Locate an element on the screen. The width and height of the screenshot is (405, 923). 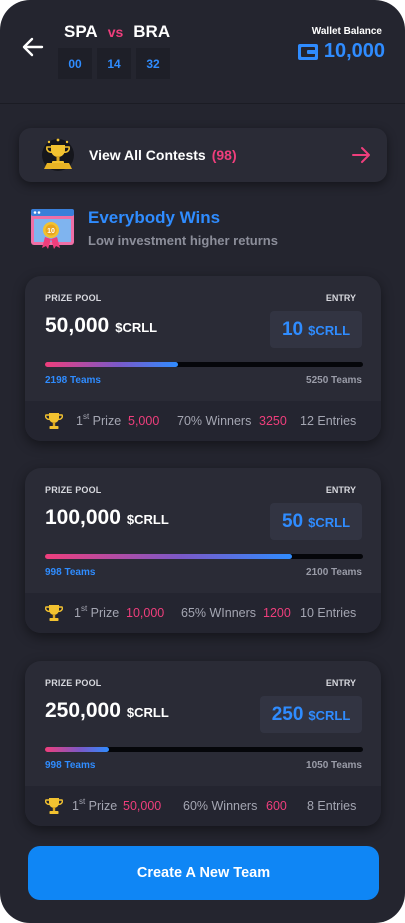
entries-count: 8 Entries is located at coordinates (332, 806).